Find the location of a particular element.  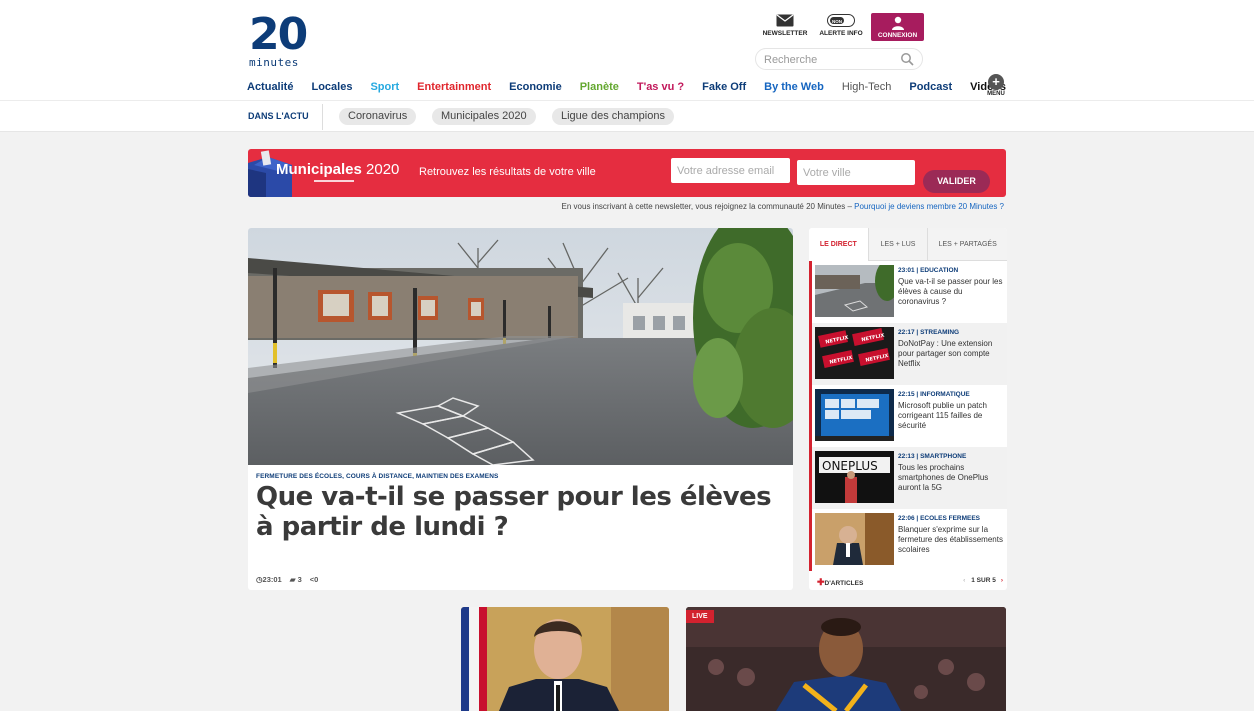

feed-time: 22:13 is located at coordinates (906, 456).